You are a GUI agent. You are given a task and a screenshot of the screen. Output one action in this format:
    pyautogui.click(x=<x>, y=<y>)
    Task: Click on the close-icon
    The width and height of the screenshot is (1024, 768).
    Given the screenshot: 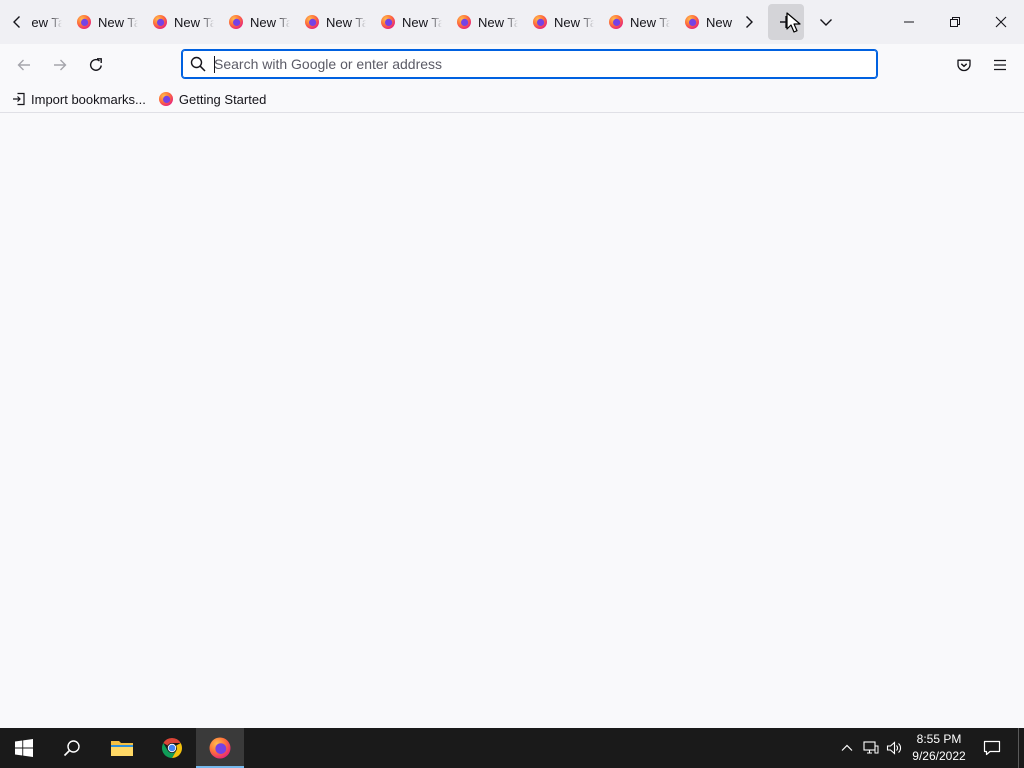 What is the action you would take?
    pyautogui.click(x=1001, y=22)
    